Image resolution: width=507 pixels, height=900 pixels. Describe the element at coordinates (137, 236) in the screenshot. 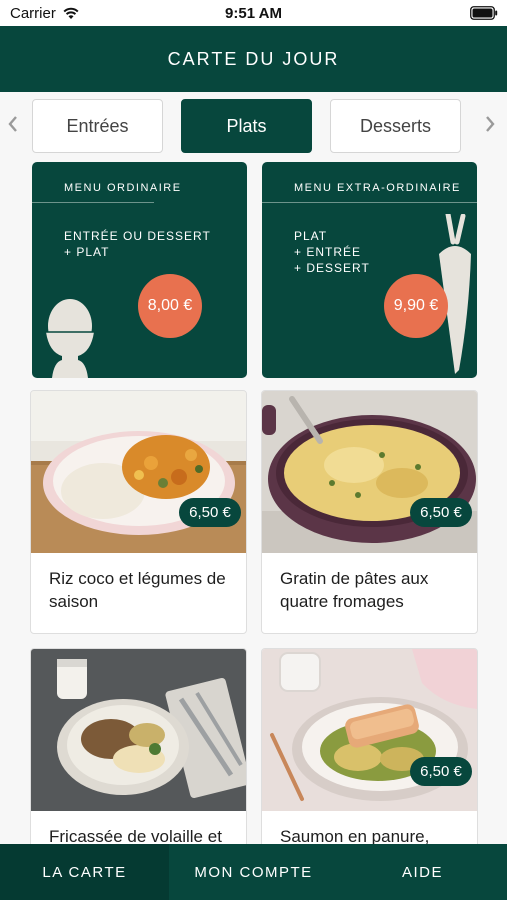

I see `menu-line: ENTRÉE OU DESSERT` at that location.